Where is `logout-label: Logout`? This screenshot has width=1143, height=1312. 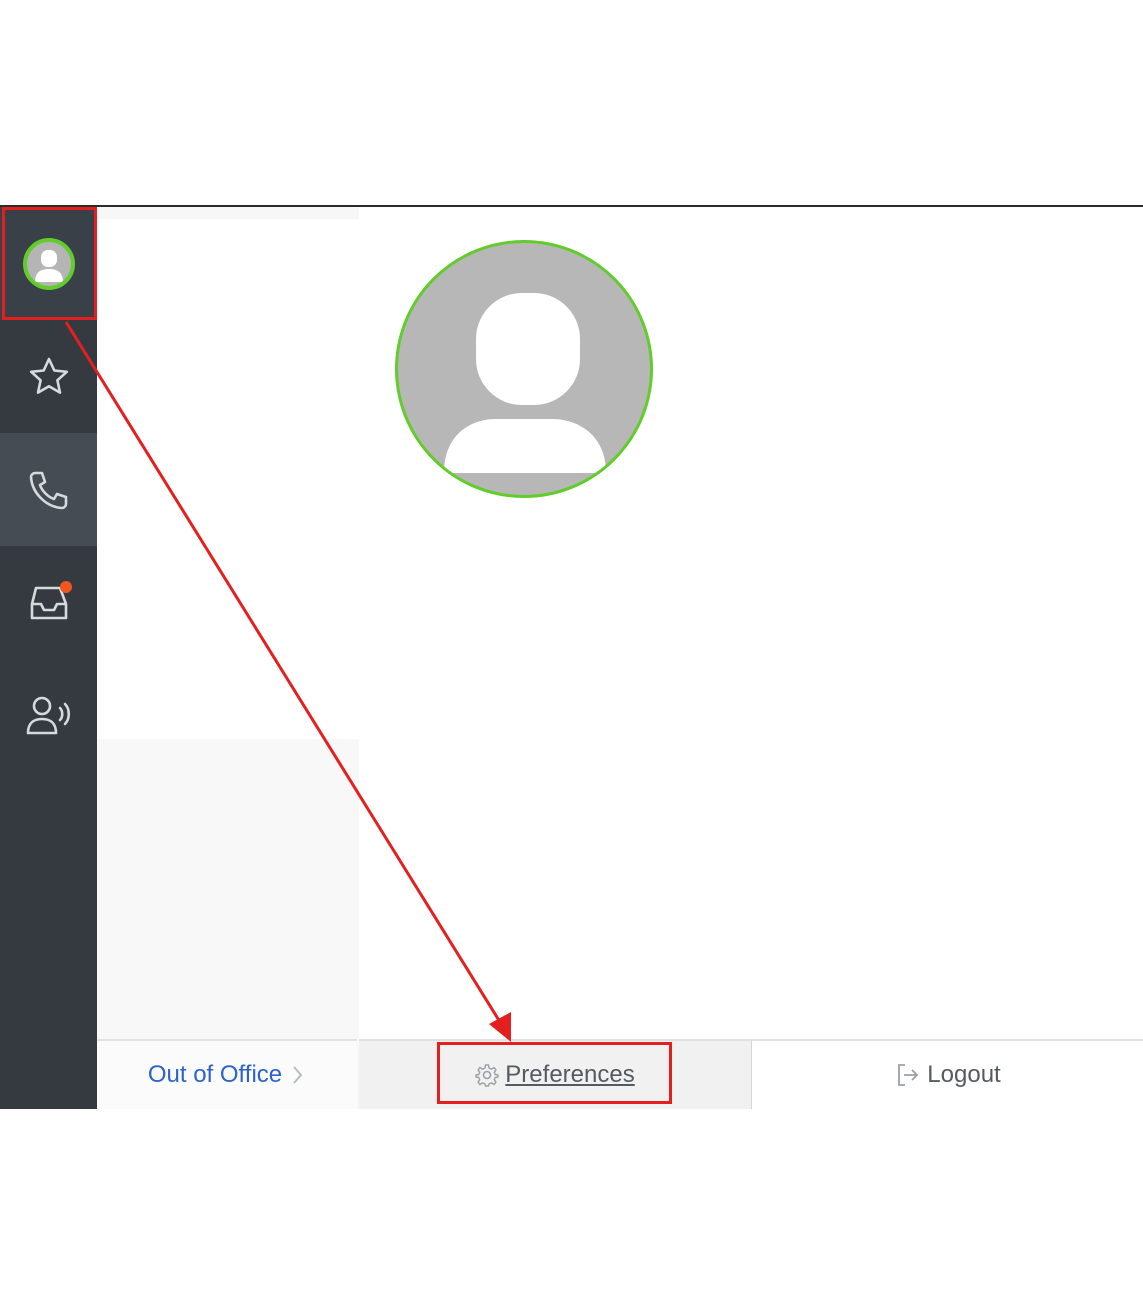
logout-label: Logout is located at coordinates (964, 1074).